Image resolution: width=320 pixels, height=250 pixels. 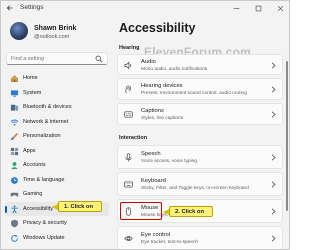 I want to click on card-audio: Audio Mono audio, audio notifications, so click(x=200, y=64).